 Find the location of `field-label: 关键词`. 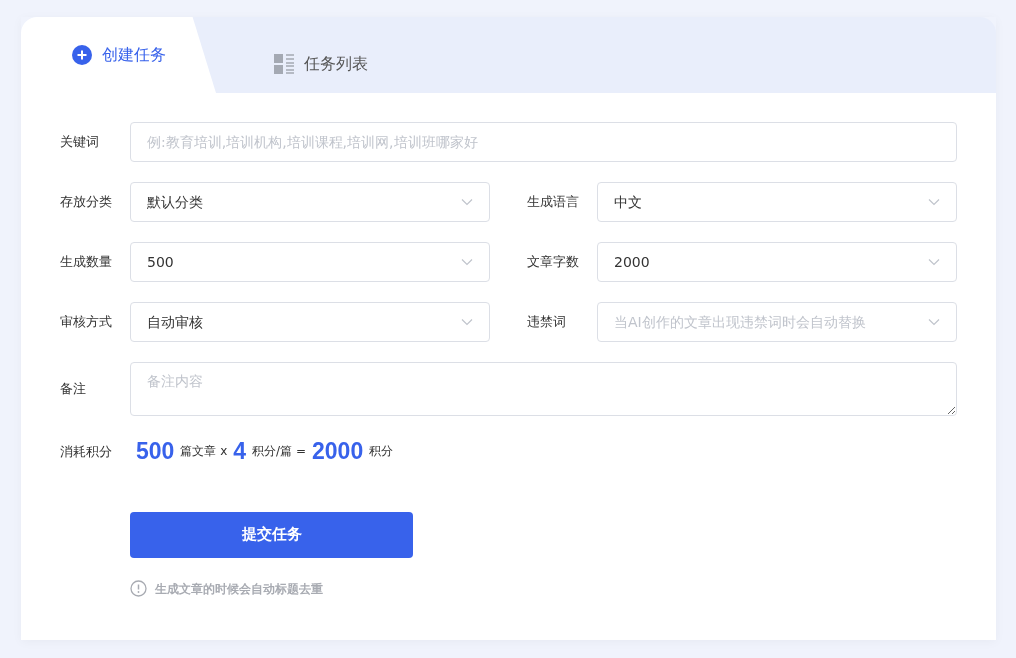

field-label: 关键词 is located at coordinates (80, 142).